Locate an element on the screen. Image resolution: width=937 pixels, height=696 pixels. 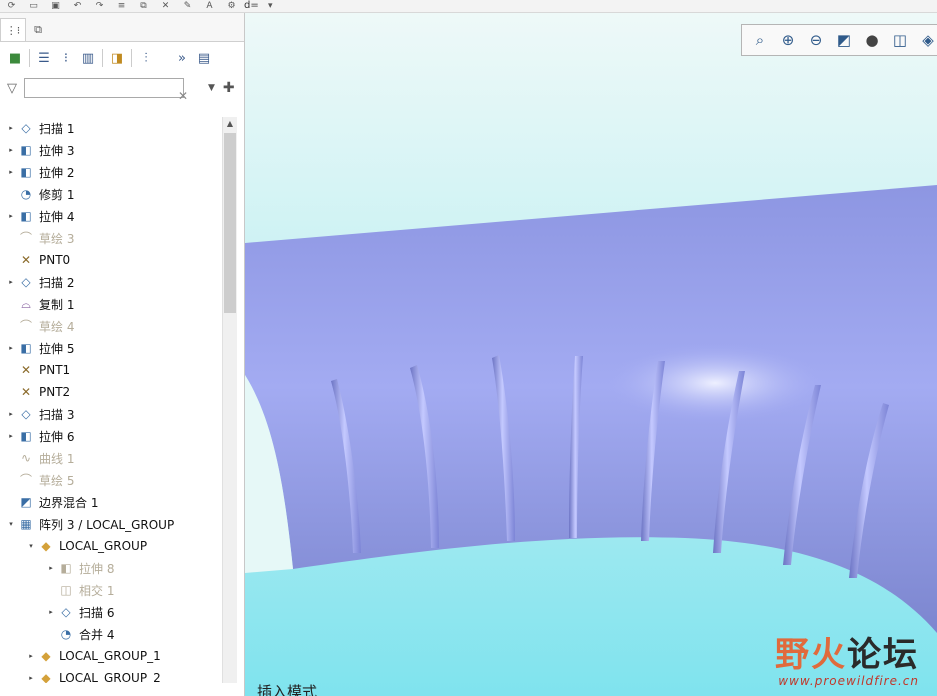
annotation-icon: A is located at coordinates (209, 6).